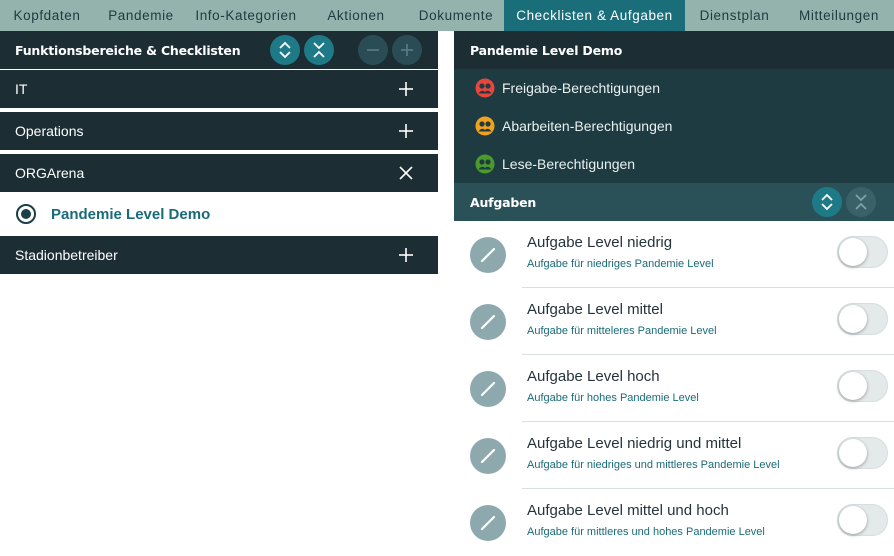  What do you see at coordinates (569, 164) in the screenshot?
I see `permission-label: Lese-Berechtigungen` at bounding box center [569, 164].